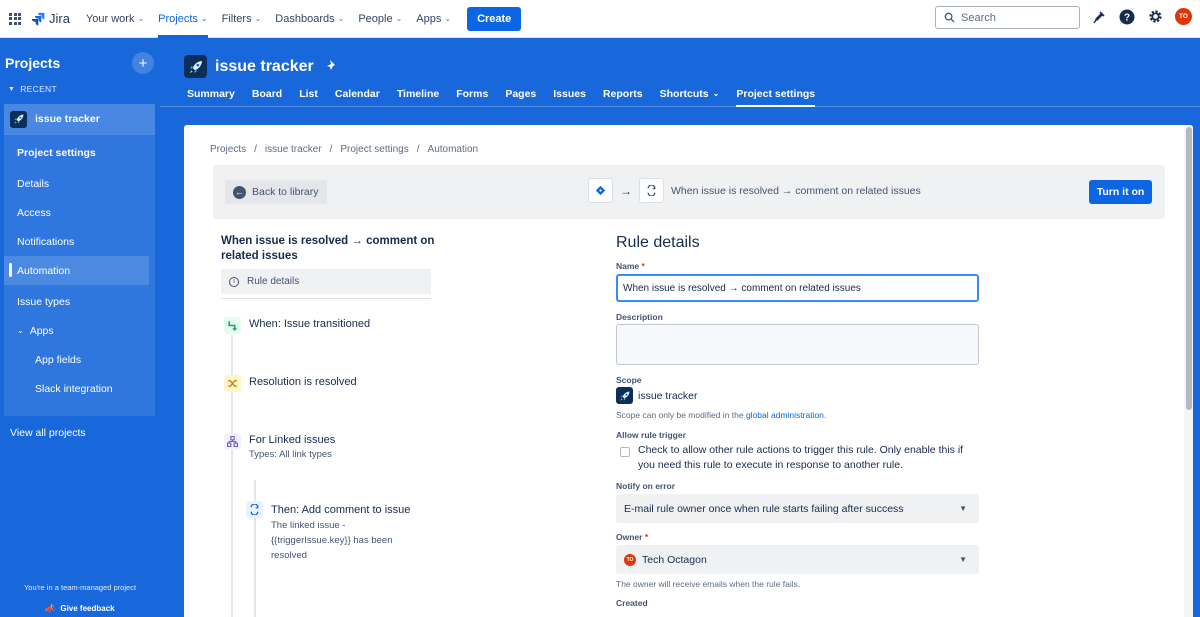  I want to click on tab-project-settings: Project settings, so click(775, 93).